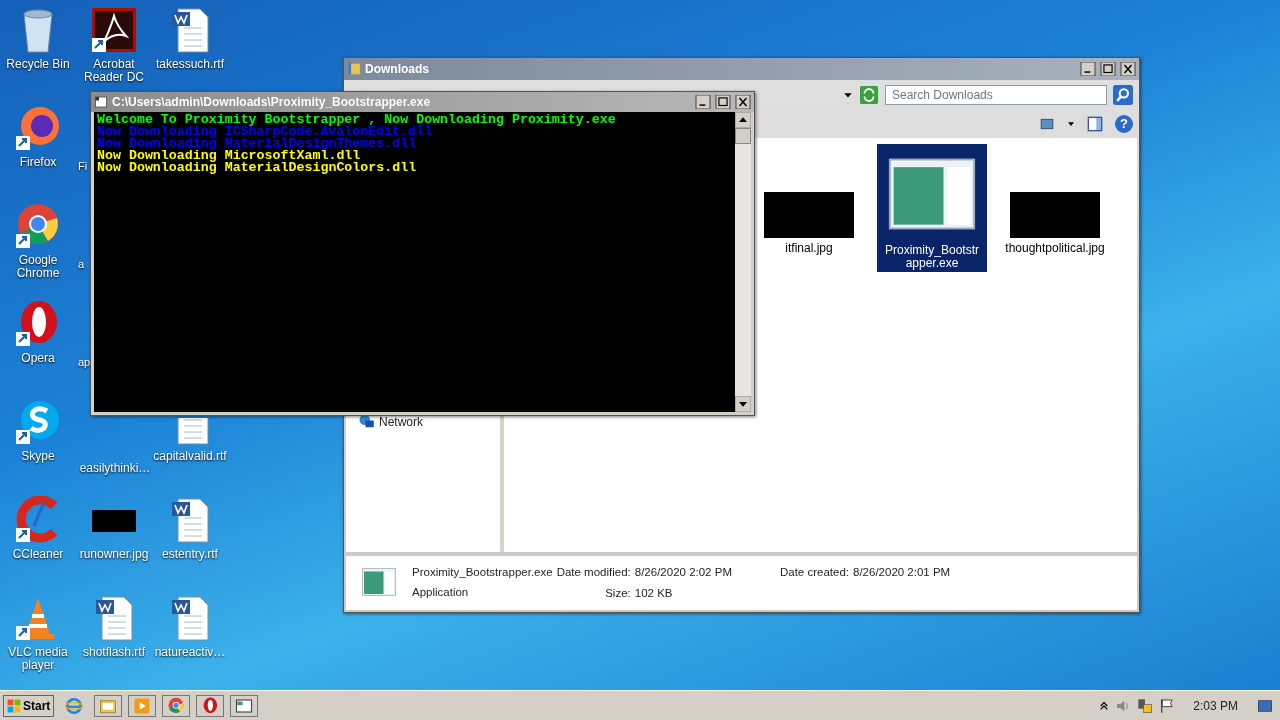 The width and height of the screenshot is (1280, 720). I want to click on icon-label: shotflash.rtf, so click(114, 652).